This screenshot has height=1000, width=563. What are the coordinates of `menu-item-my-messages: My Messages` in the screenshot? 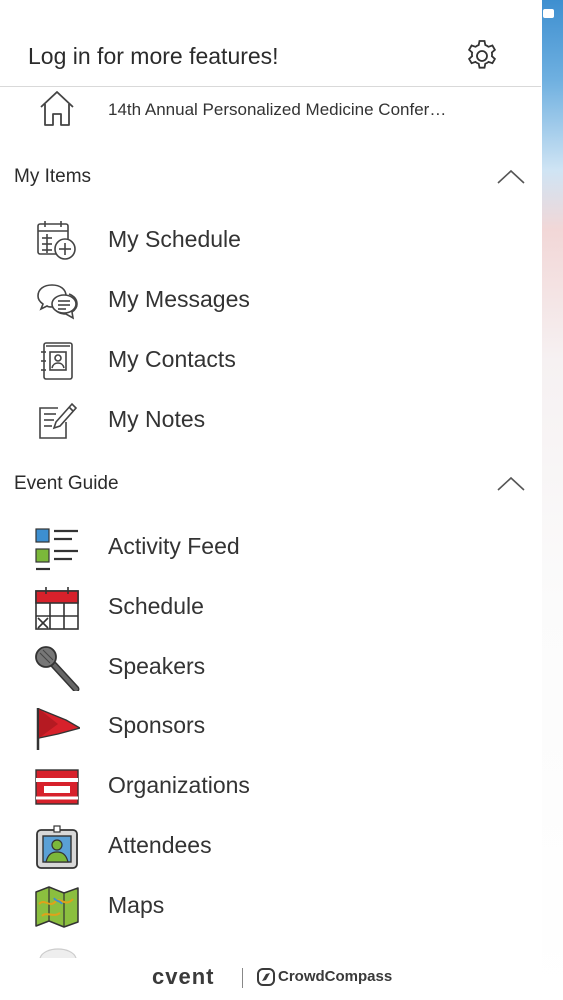 It's located at (270, 300).